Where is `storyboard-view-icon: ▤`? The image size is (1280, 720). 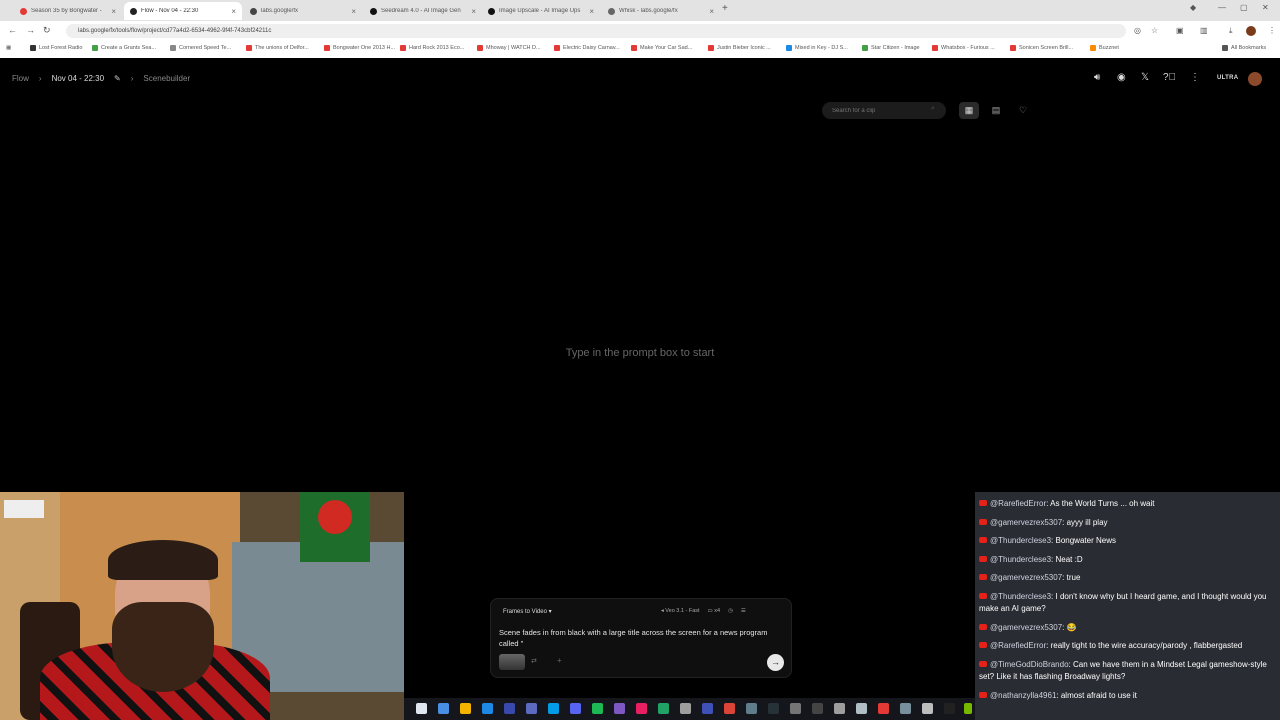
storyboard-view-icon: ▤ is located at coordinates (996, 110).